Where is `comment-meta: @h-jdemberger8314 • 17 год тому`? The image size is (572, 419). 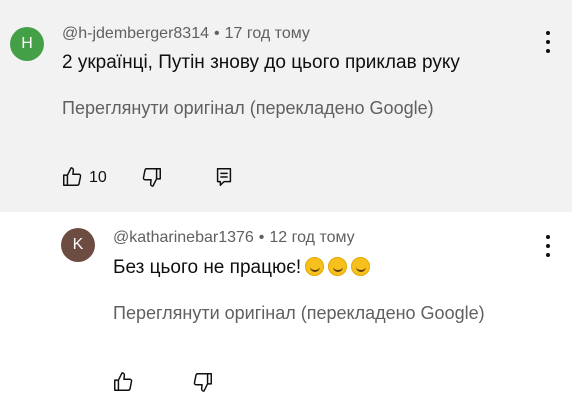 comment-meta: @h-jdemberger8314 • 17 год тому is located at coordinates (186, 34).